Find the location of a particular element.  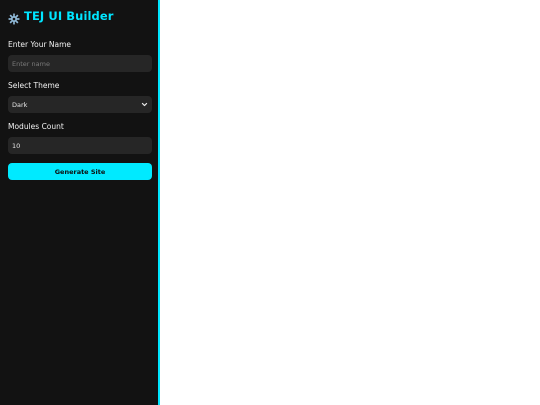

modules-label: Modules Count is located at coordinates (36, 126).